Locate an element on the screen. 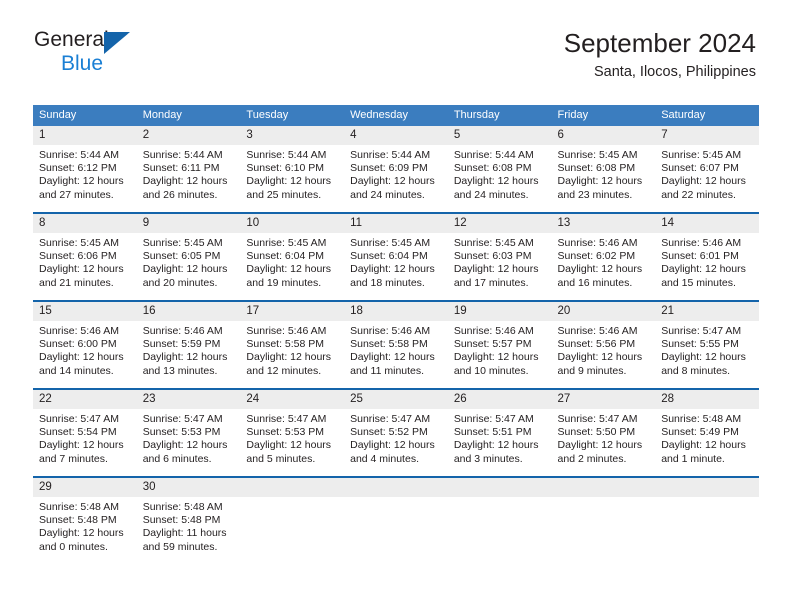 The width and height of the screenshot is (792, 612). daylight-text-line2: and 27 minutes. is located at coordinates (76, 194).